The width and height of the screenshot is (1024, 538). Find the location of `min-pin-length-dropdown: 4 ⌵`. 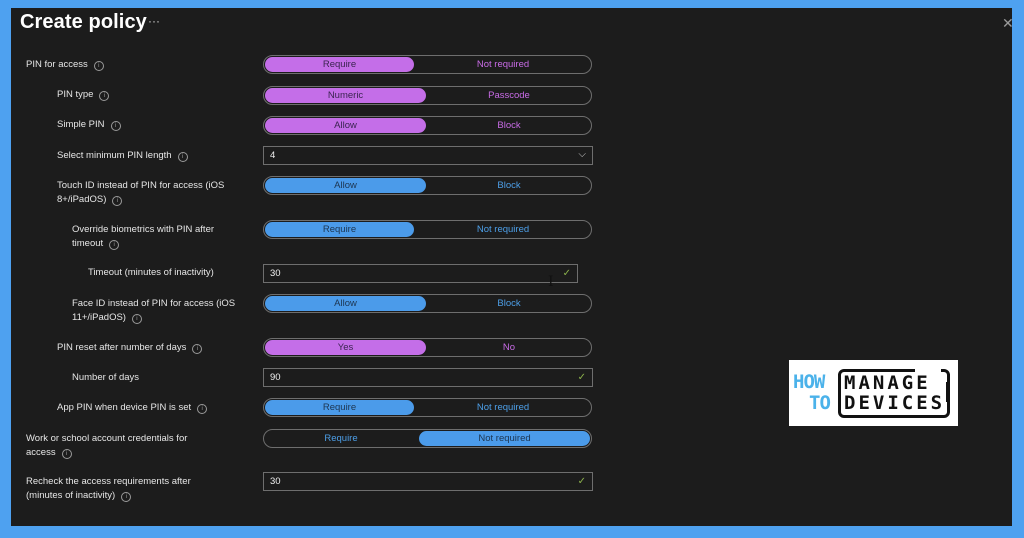

min-pin-length-dropdown: 4 ⌵ is located at coordinates (428, 155).